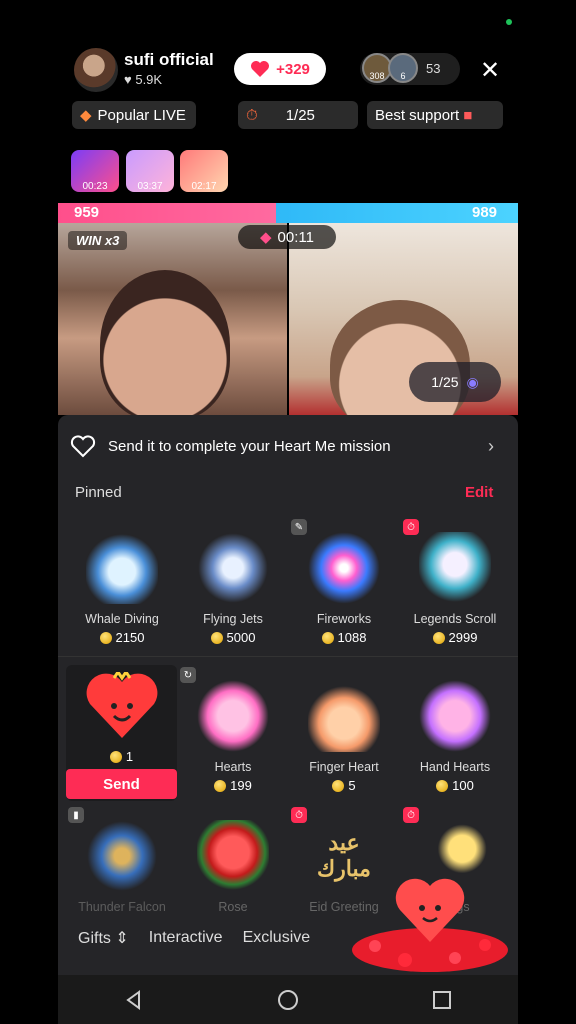 Image resolution: width=576 pixels, height=1024 pixels. Describe the element at coordinates (204, 186) in the screenshot. I see `gift-timer-label: 02:17` at that location.